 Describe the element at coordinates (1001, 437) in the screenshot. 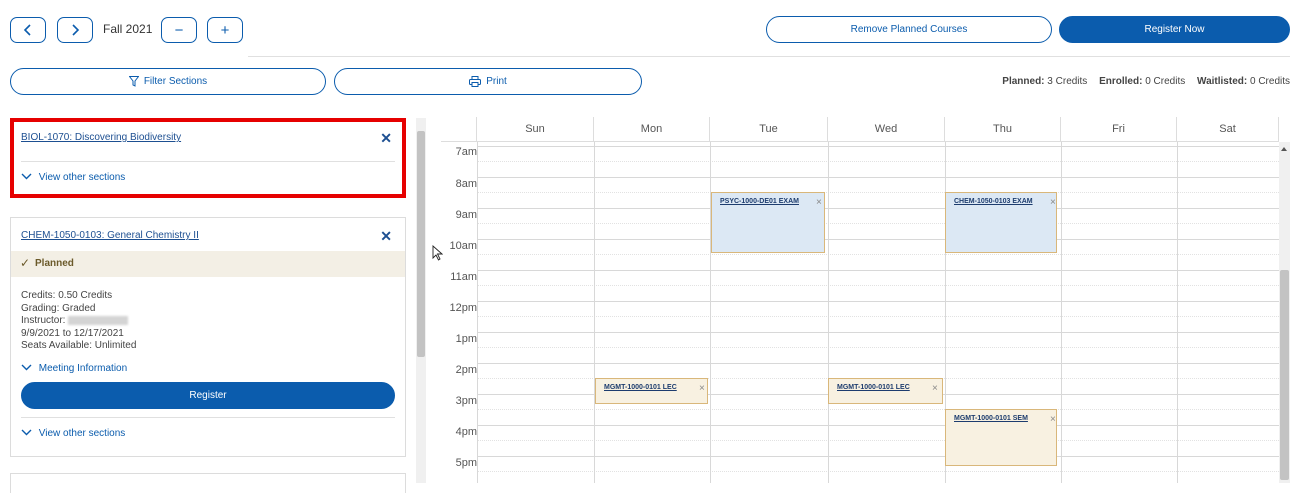

I see `calendar-event: MGMT-1000-0101 SEM ×` at that location.